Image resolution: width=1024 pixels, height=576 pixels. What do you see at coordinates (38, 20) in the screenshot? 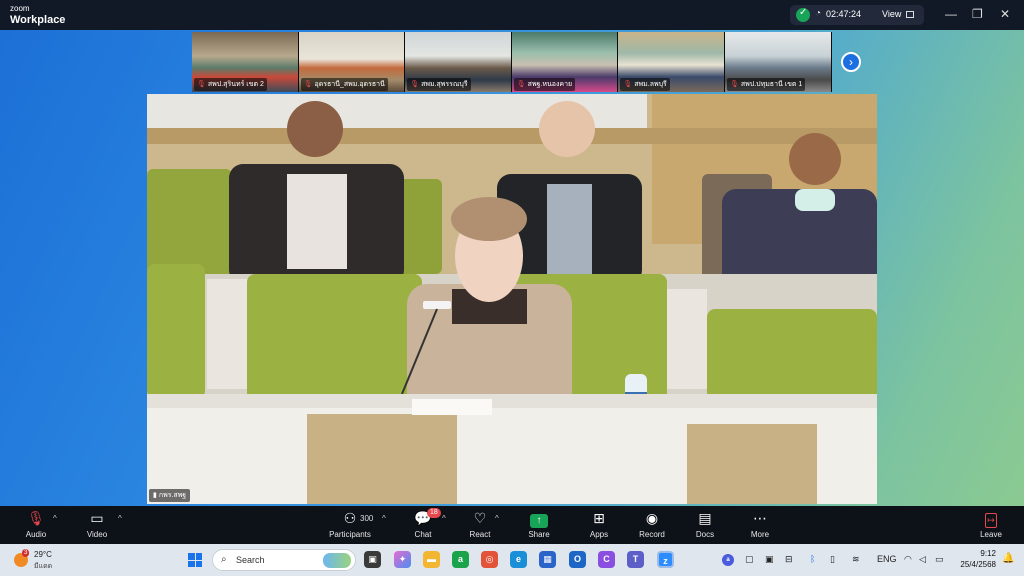
I see `brand-big: Workplace` at bounding box center [38, 20].